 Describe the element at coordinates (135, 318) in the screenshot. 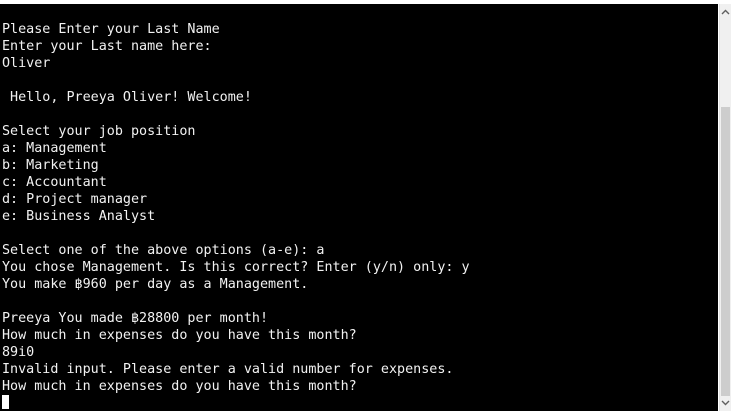

I see `terminal-line: Preeya You made ฿28800 per month!` at that location.